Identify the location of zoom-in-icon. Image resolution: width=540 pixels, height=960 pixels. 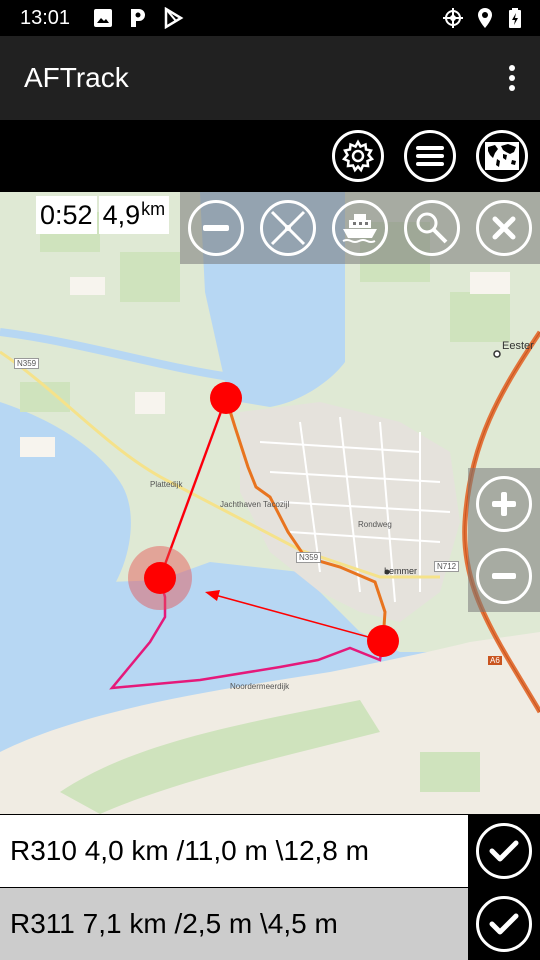
(504, 504).